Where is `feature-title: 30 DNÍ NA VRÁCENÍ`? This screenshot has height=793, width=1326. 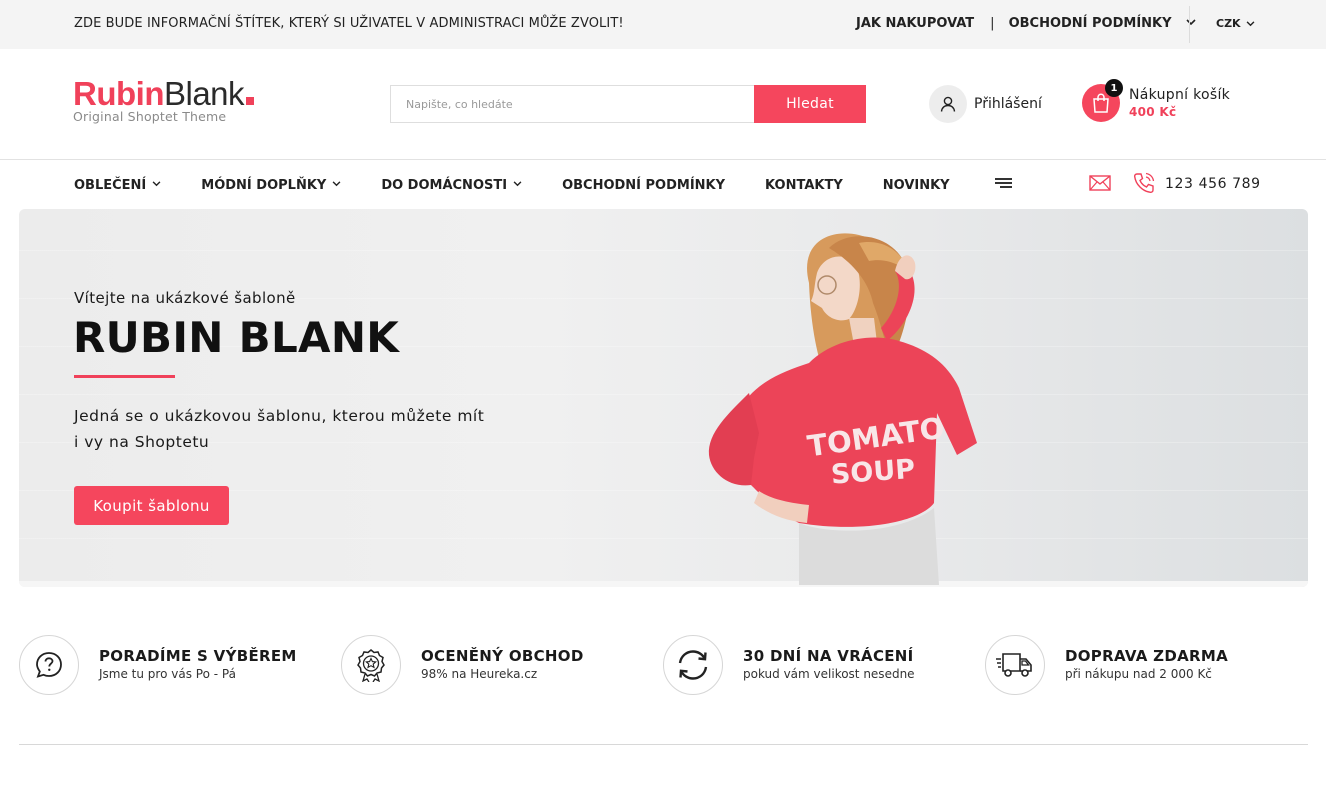 feature-title: 30 DNÍ NA VRÁCENÍ is located at coordinates (828, 656).